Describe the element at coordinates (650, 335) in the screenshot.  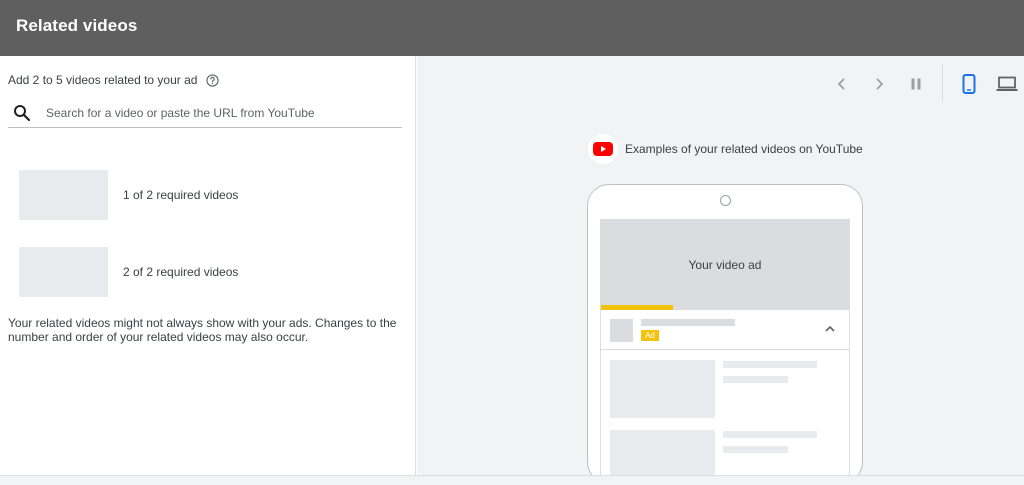
I see `ad-badge: Ad` at that location.